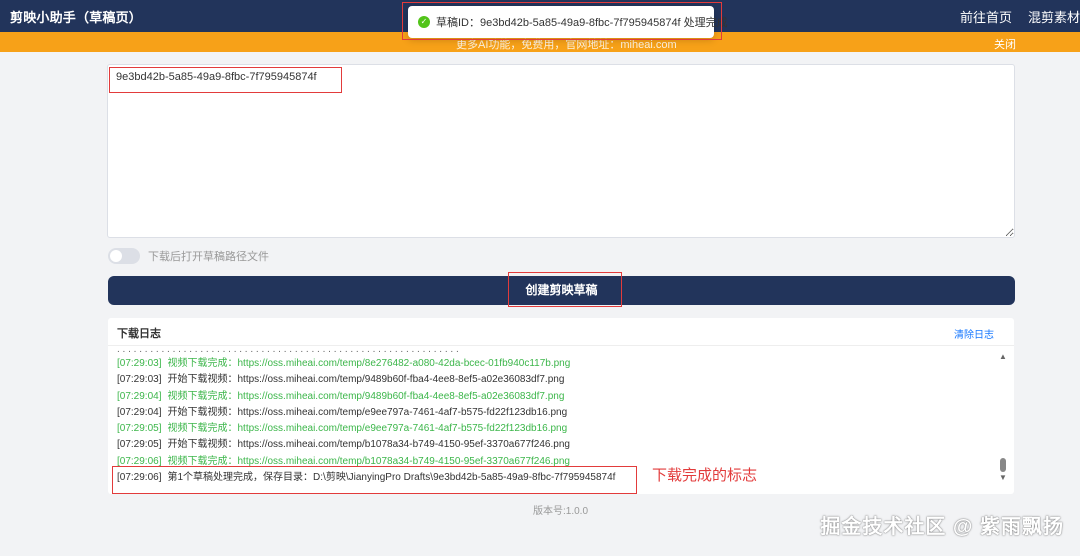 The height and width of the screenshot is (556, 1080). I want to click on nav-link-mix-material: 混剪素材, so click(1054, 16).